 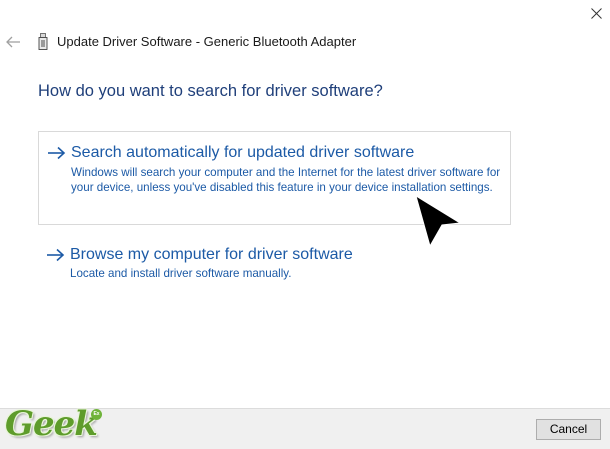 I want to click on back-arrow-icon, so click(x=13, y=42).